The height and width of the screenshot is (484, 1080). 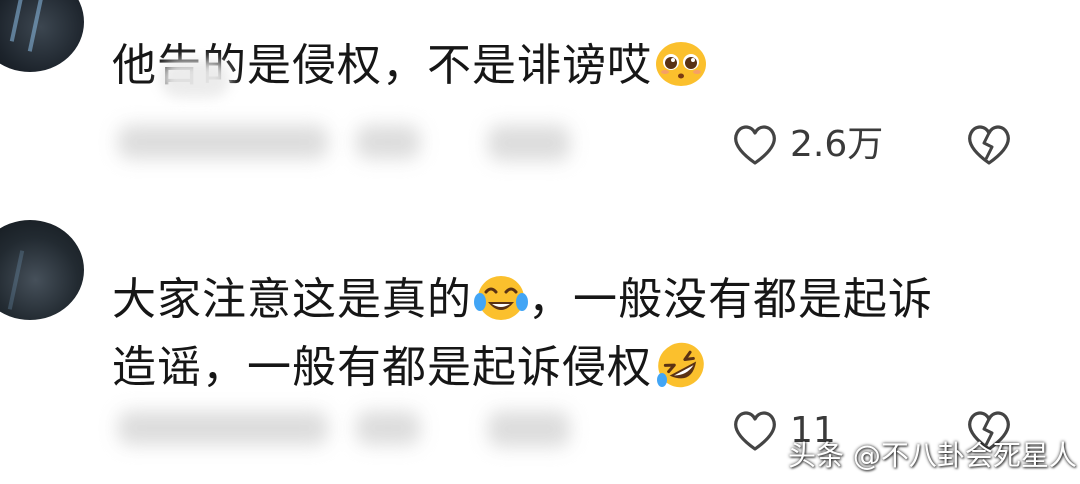 I want to click on comment-meta: 2.6万, so click(x=540, y=147).